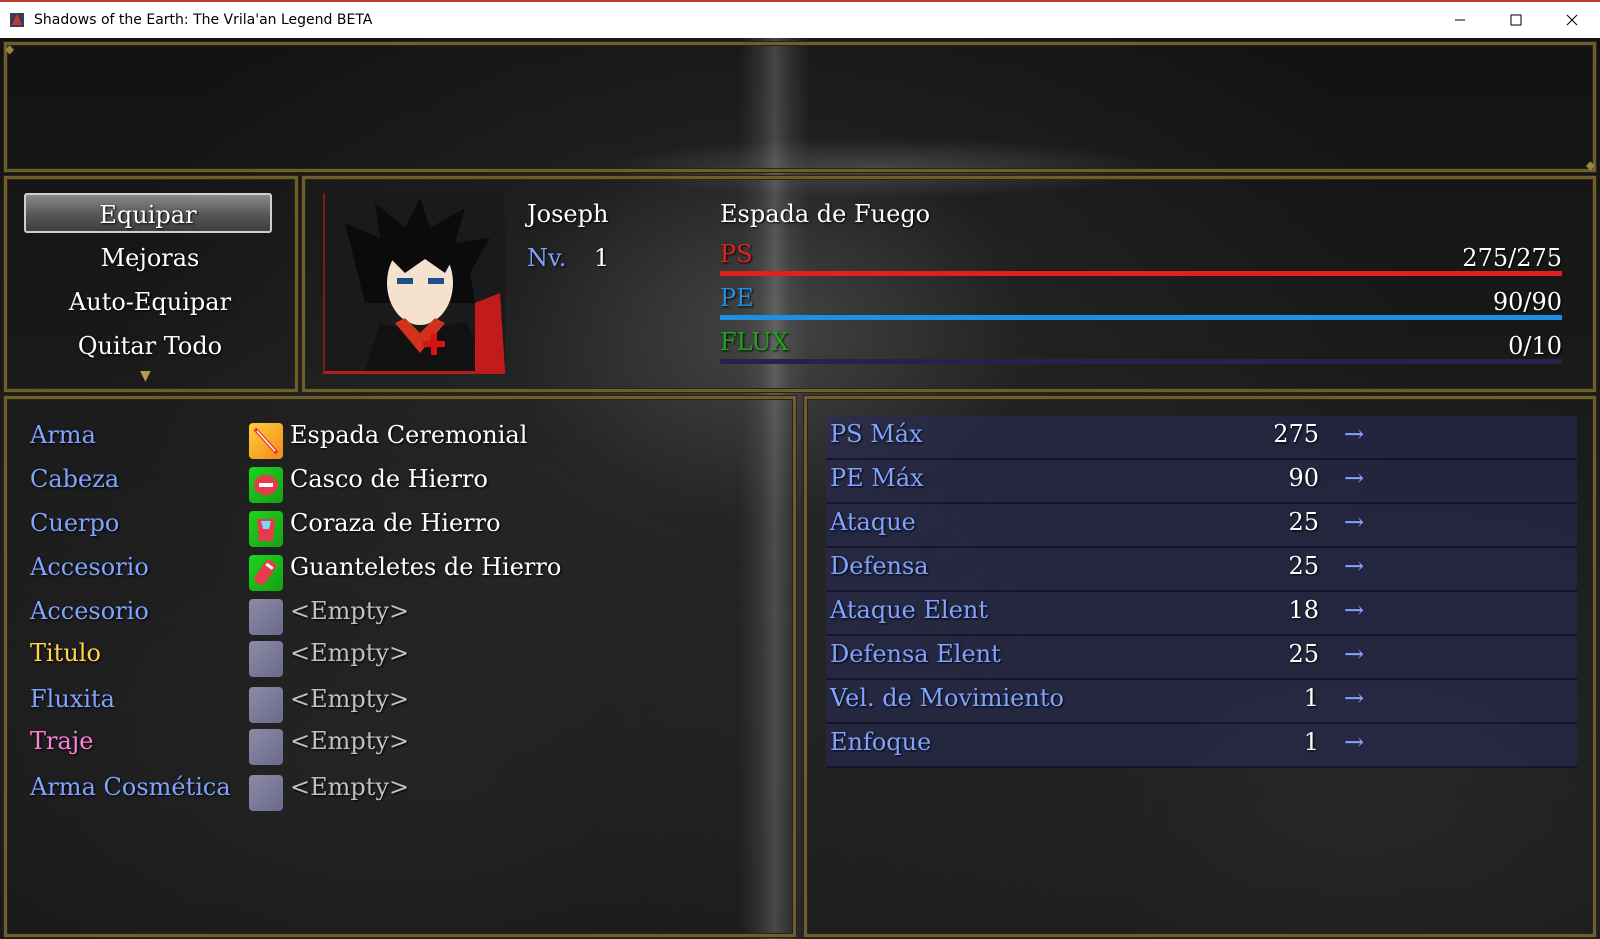 The image size is (1600, 939). What do you see at coordinates (1201, 658) in the screenshot?
I see `stat-row: Defensa Elent 25 →` at bounding box center [1201, 658].